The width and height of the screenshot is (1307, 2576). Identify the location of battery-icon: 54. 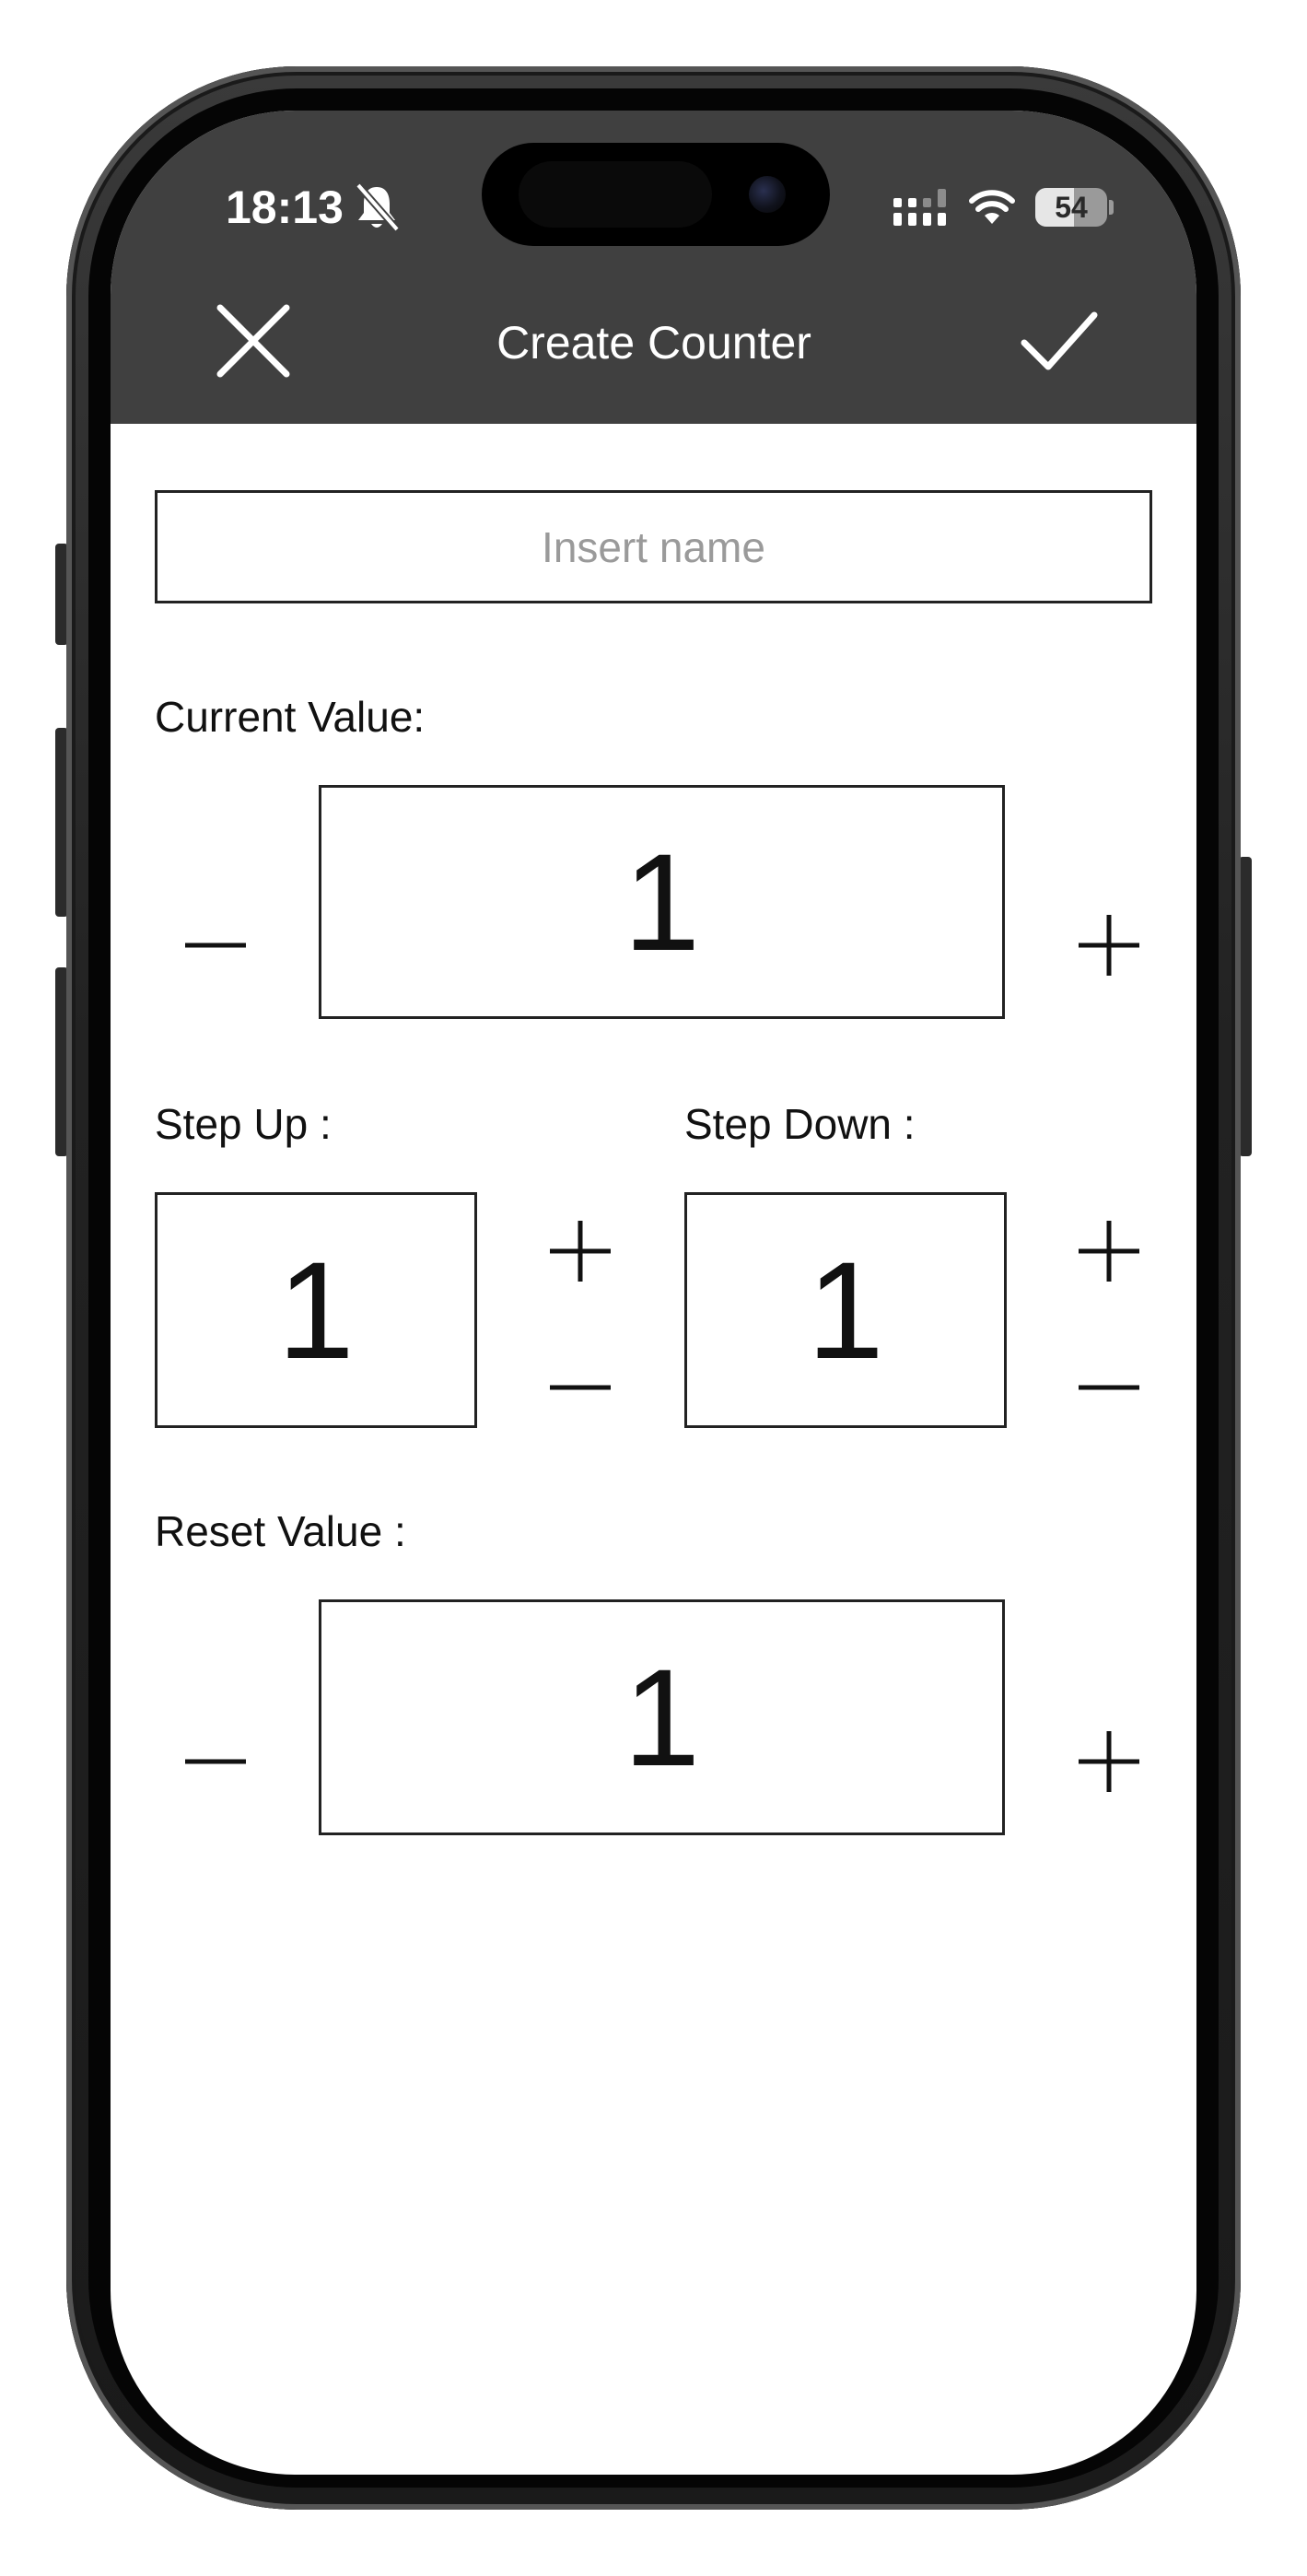
(1071, 207).